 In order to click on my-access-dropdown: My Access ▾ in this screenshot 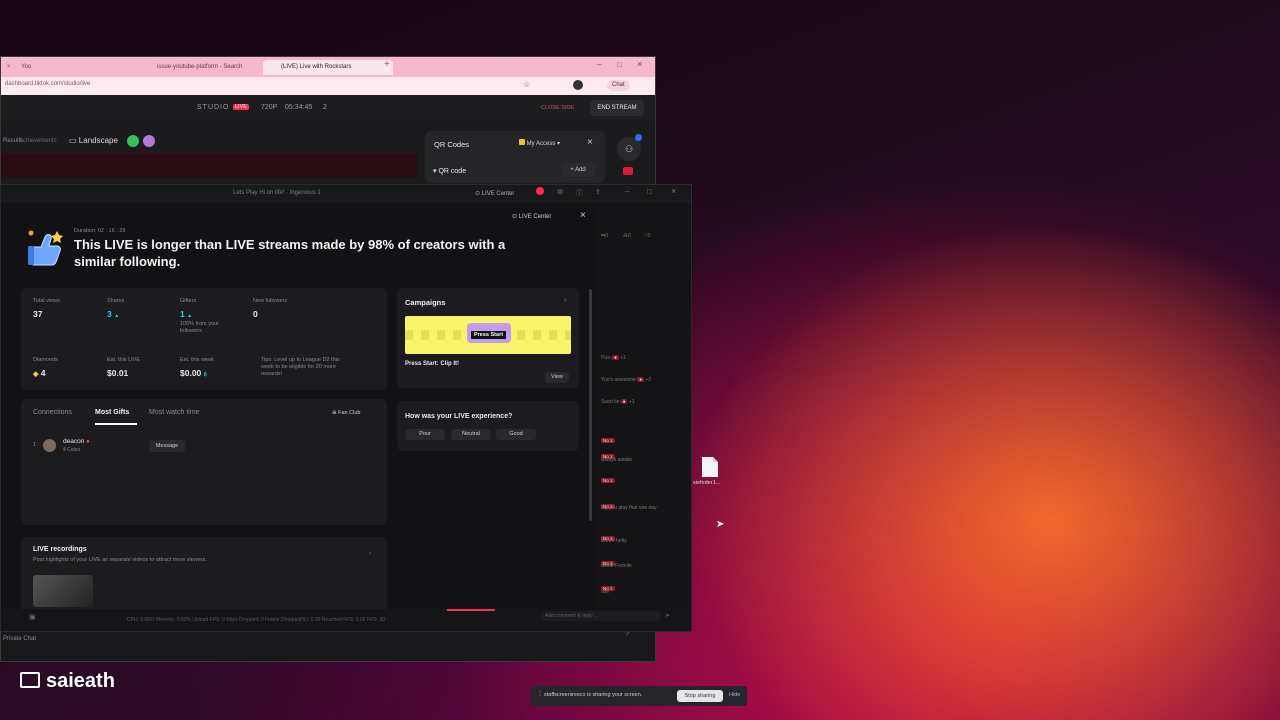, I will do `click(539, 143)`.